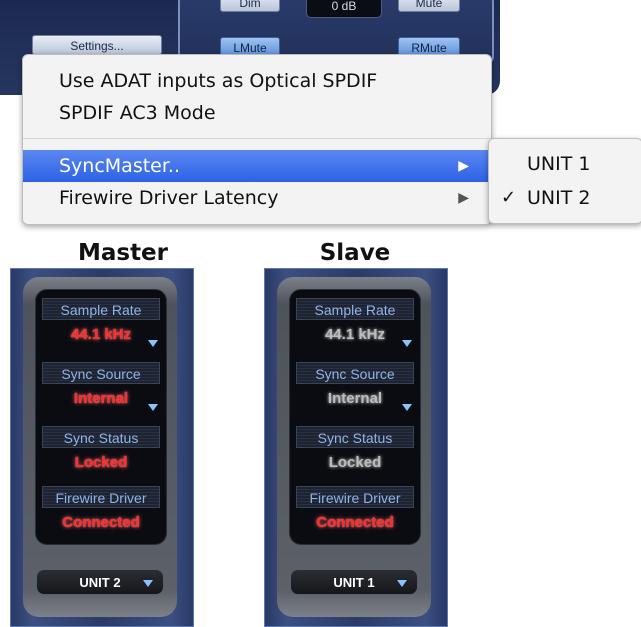 This screenshot has width=641, height=627. What do you see at coordinates (509, 197) in the screenshot?
I see `checkmark-icon: ✓` at bounding box center [509, 197].